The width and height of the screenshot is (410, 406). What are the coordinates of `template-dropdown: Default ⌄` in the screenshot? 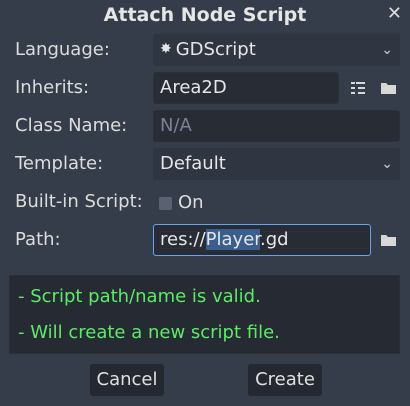 It's located at (276, 164).